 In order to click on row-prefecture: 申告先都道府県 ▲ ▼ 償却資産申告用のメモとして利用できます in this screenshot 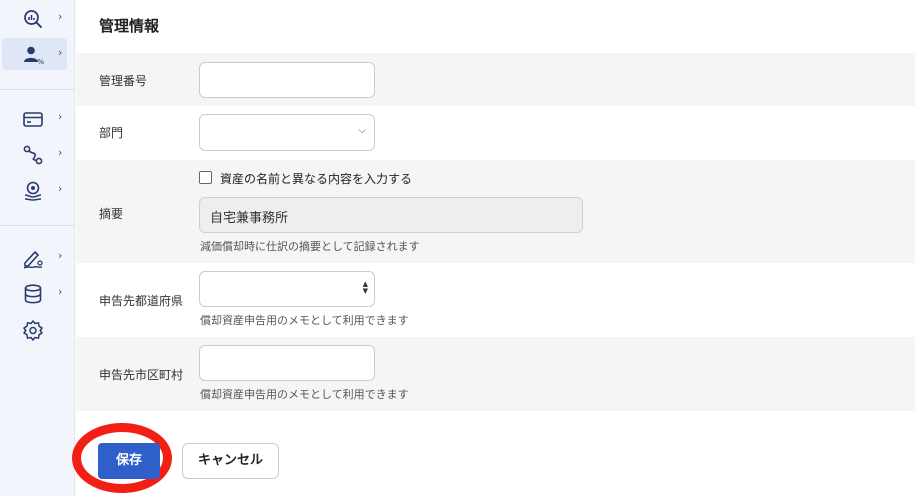, I will do `click(495, 300)`.